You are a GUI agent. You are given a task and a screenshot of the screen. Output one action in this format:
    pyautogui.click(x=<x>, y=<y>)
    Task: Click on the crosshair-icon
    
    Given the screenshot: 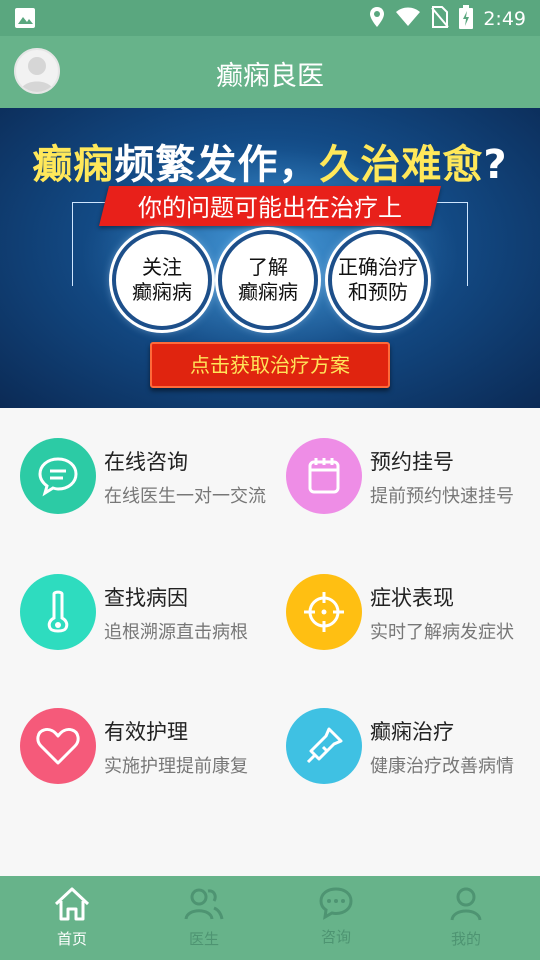 What is the action you would take?
    pyautogui.click(x=324, y=612)
    